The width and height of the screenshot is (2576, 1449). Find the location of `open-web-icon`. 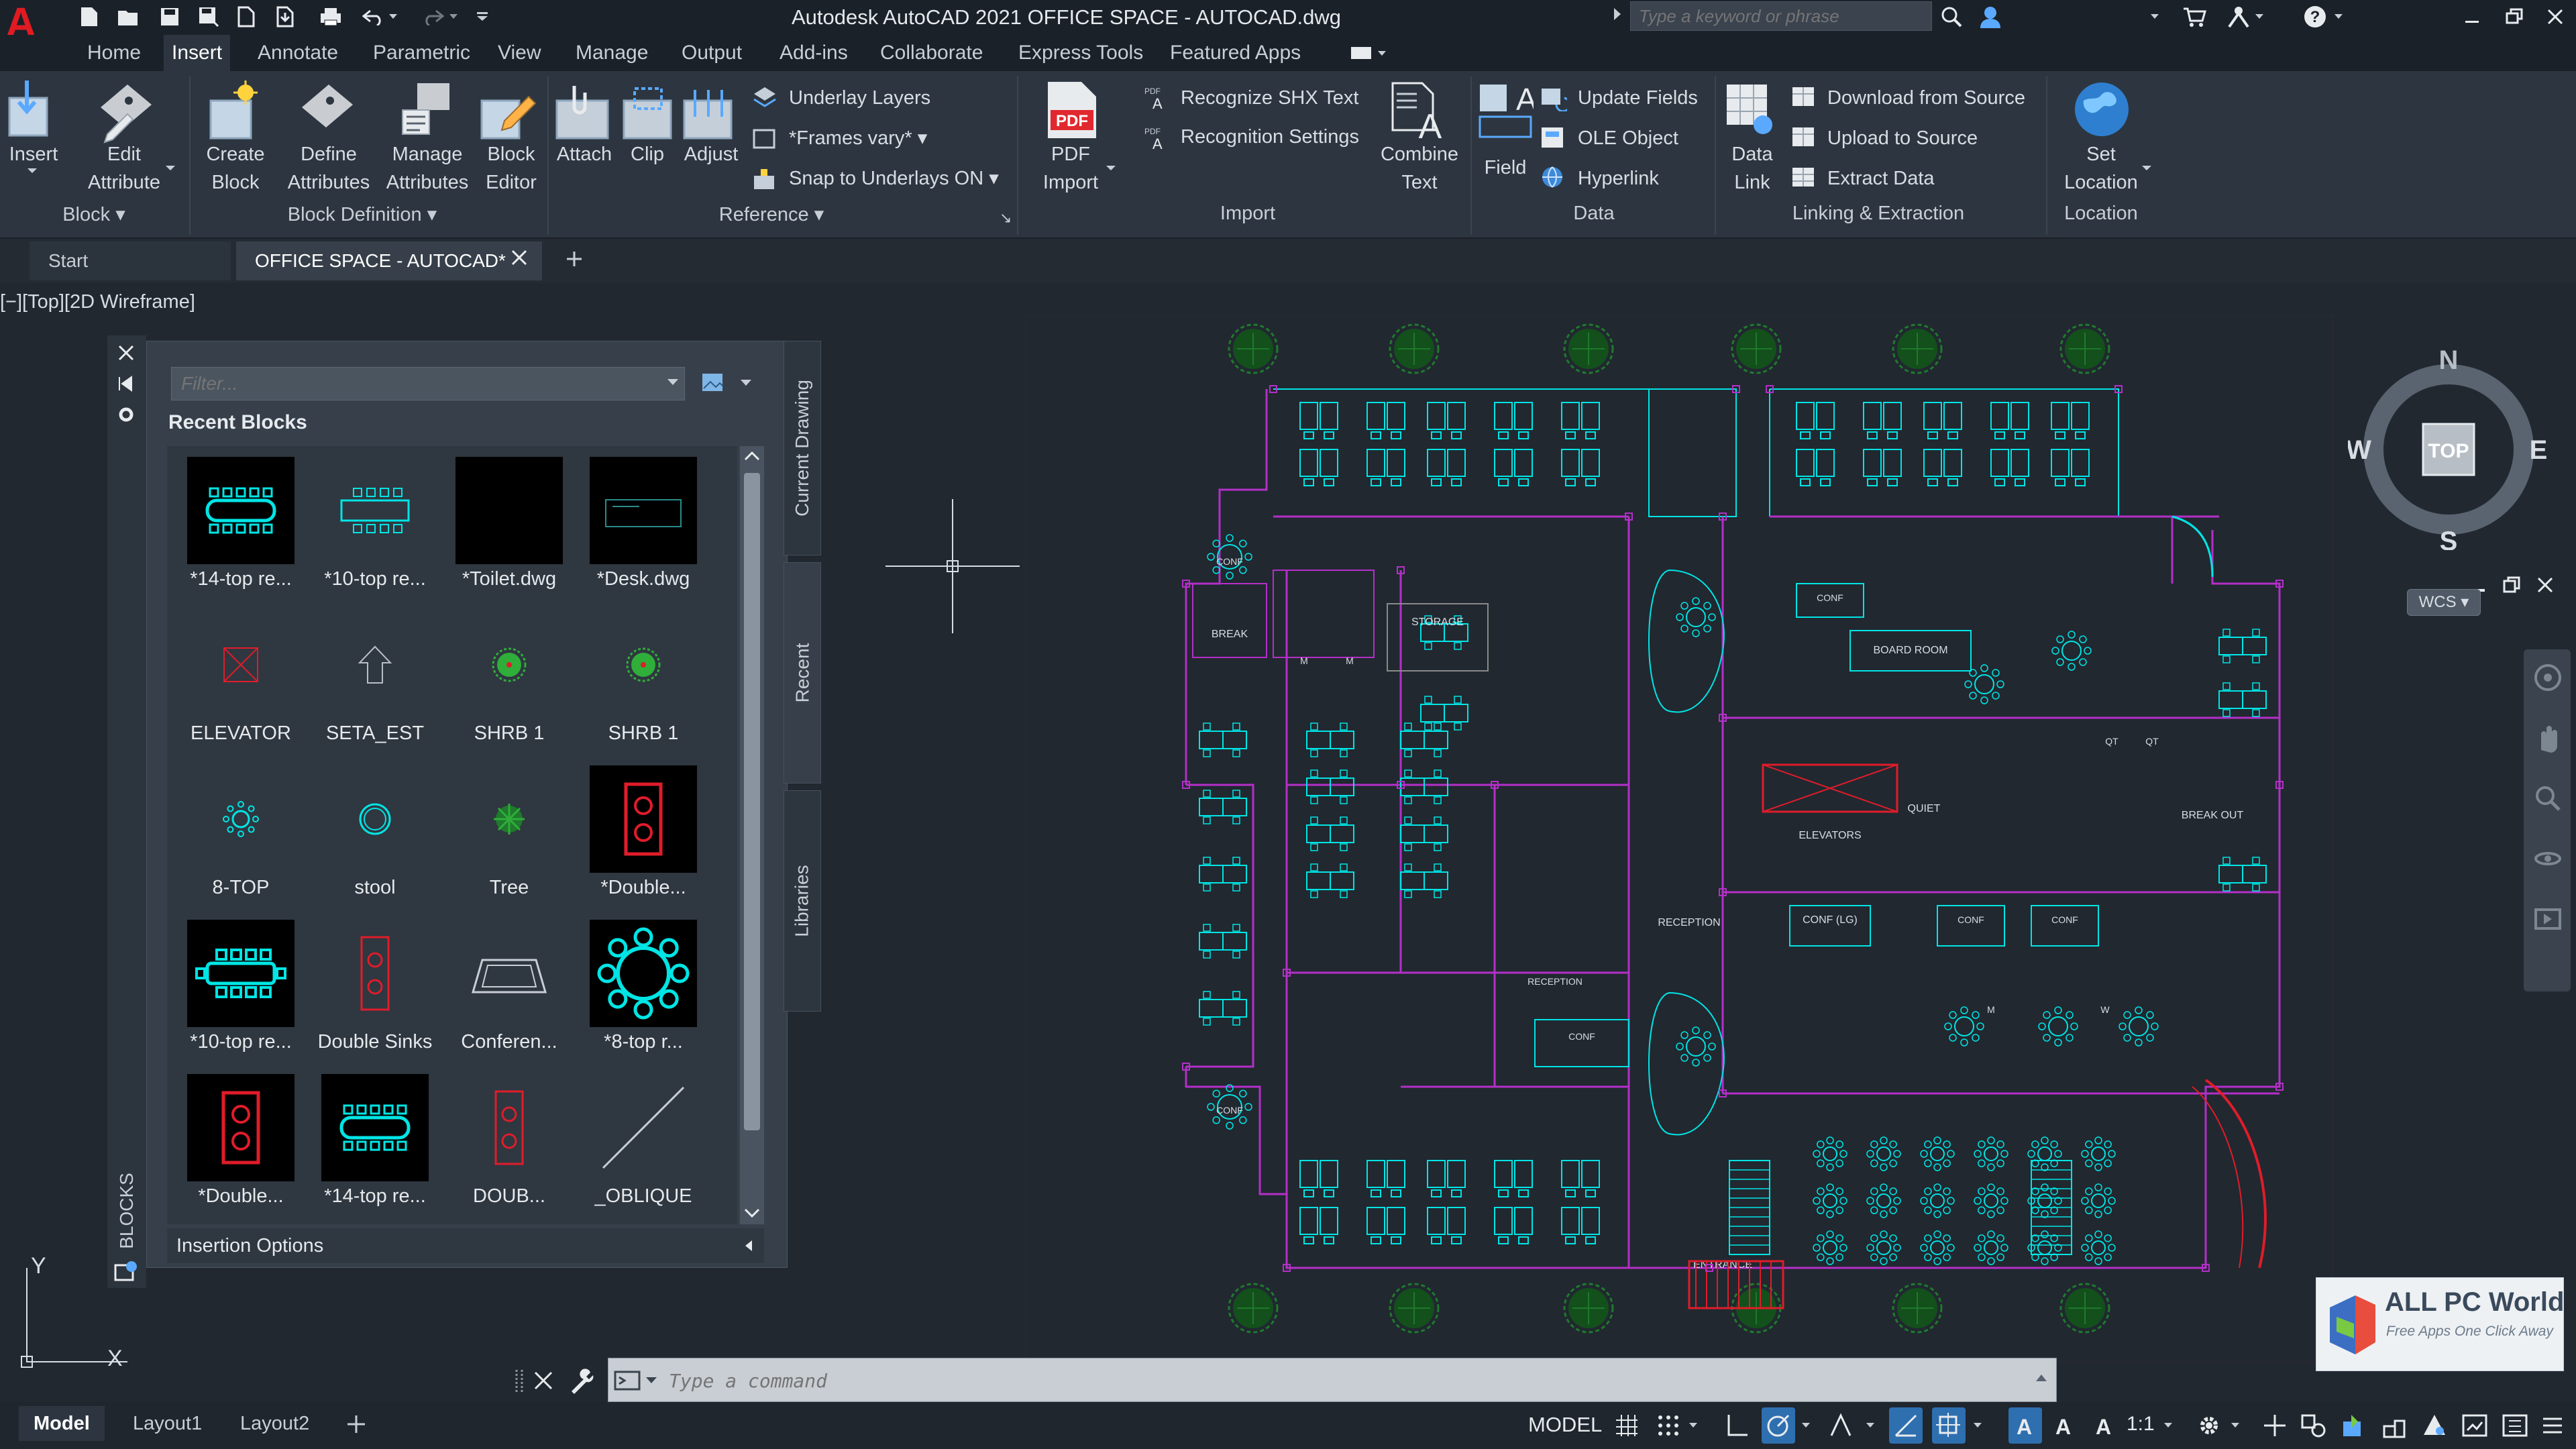

open-web-icon is located at coordinates (246, 17).